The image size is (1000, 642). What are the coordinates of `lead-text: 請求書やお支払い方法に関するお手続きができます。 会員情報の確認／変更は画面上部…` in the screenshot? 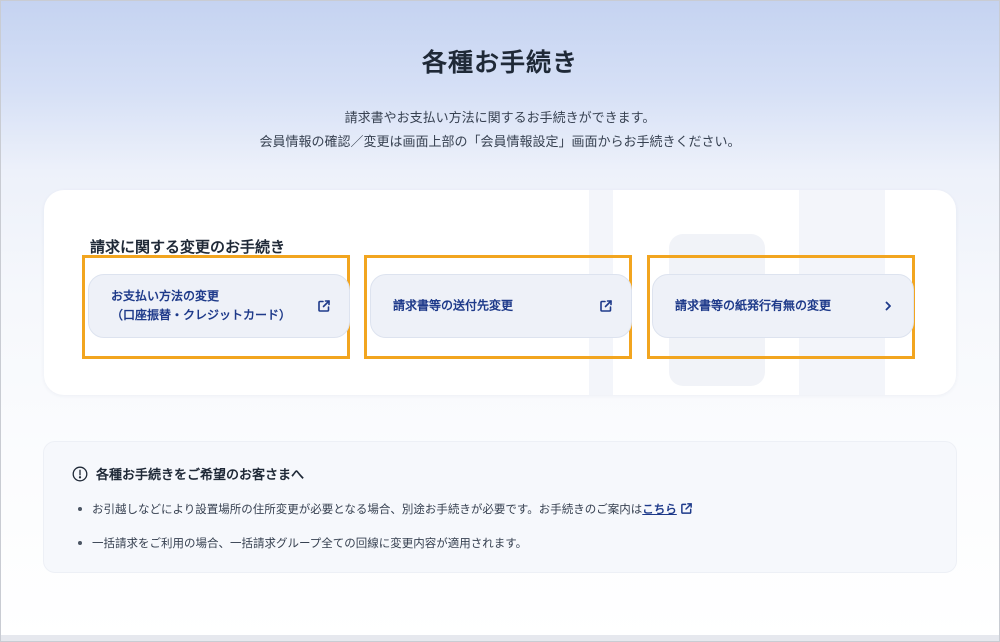 It's located at (500, 131).